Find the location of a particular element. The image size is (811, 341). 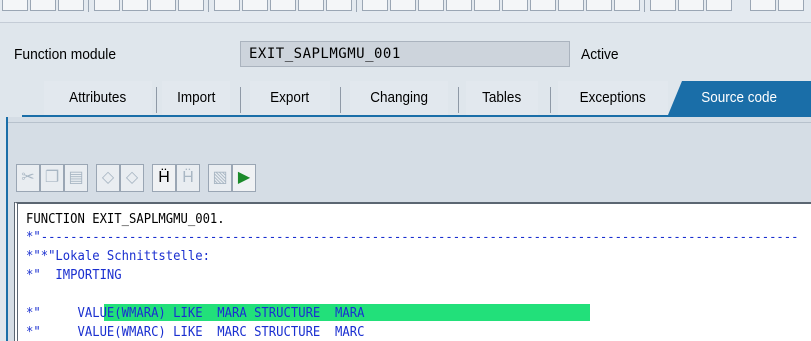

paste-icon: ▤ is located at coordinates (76, 178).